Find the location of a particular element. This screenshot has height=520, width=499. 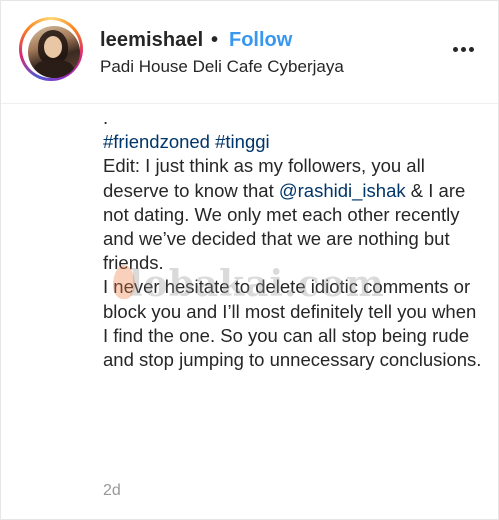

username: leemishael is located at coordinates (151, 40).